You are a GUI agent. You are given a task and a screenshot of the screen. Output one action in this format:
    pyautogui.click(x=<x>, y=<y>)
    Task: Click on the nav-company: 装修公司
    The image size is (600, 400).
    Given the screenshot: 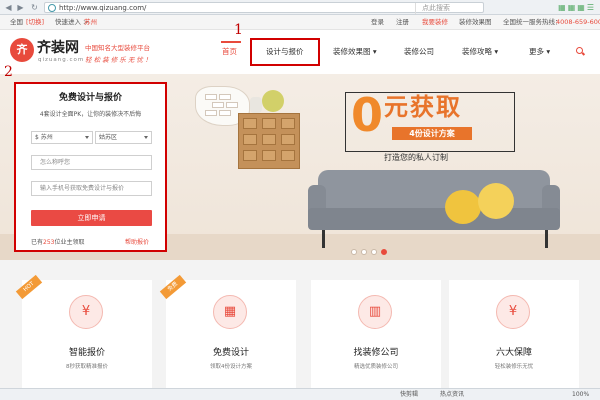 What is the action you would take?
    pyautogui.click(x=419, y=52)
    